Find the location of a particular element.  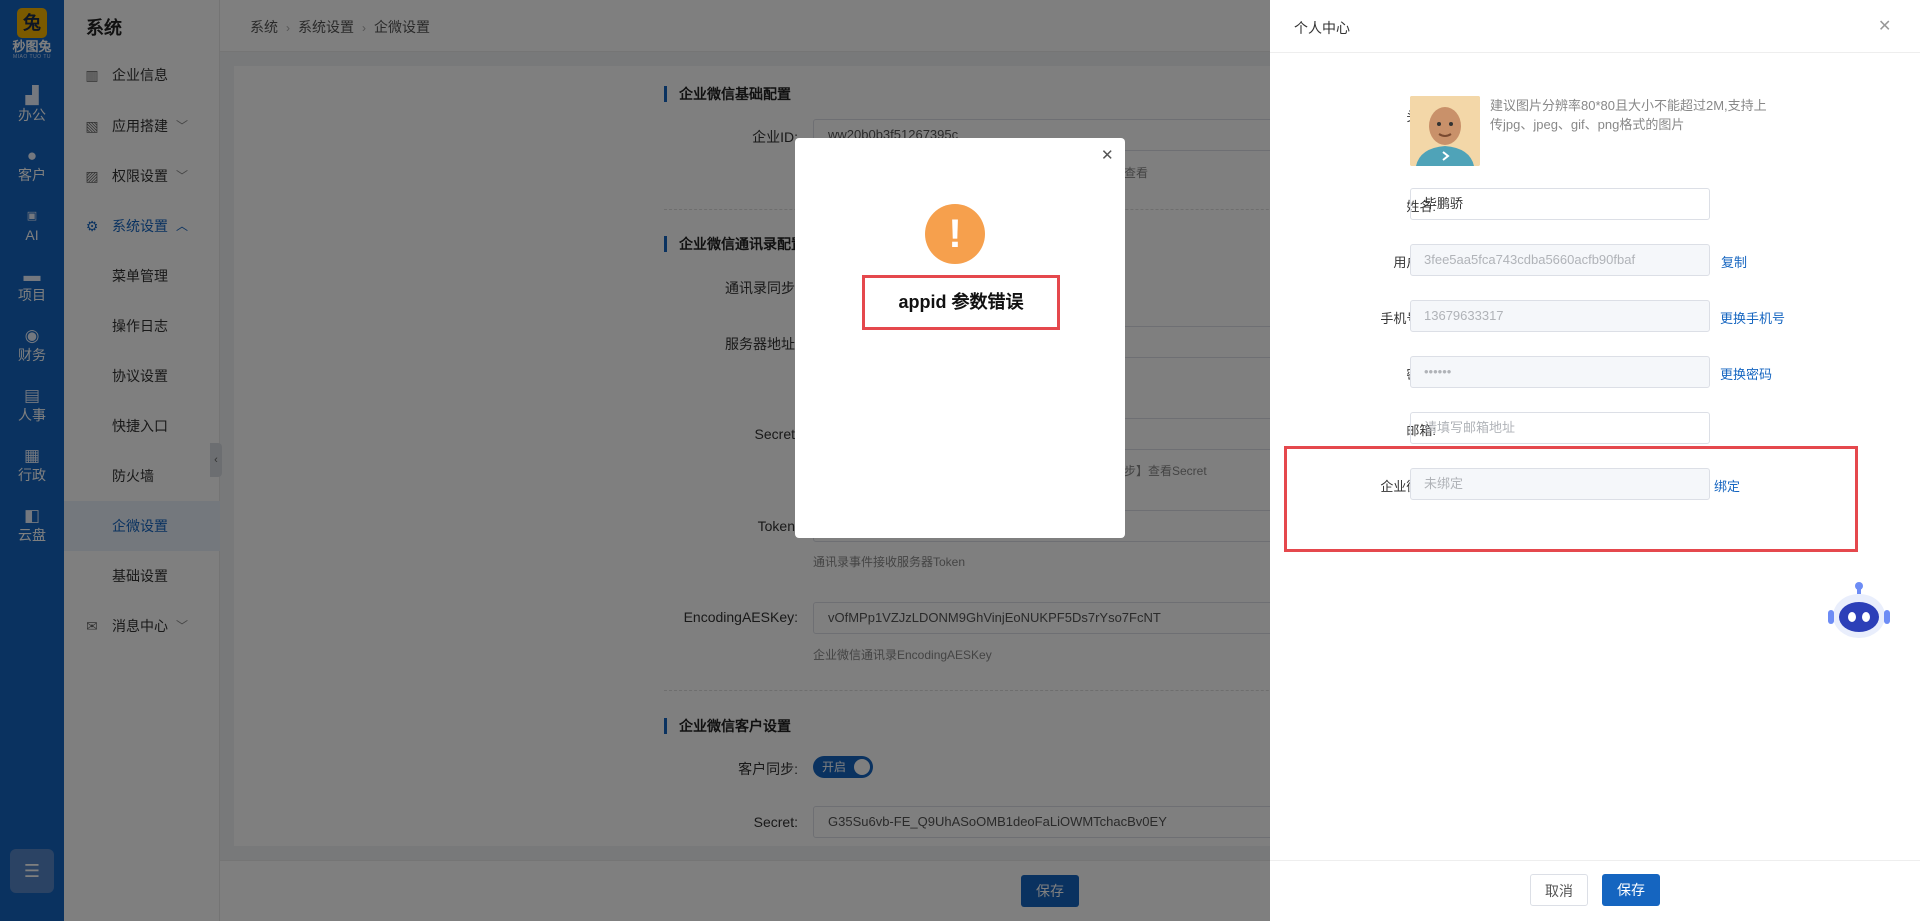

change-password-link: 更换密码 is located at coordinates (1746, 373).